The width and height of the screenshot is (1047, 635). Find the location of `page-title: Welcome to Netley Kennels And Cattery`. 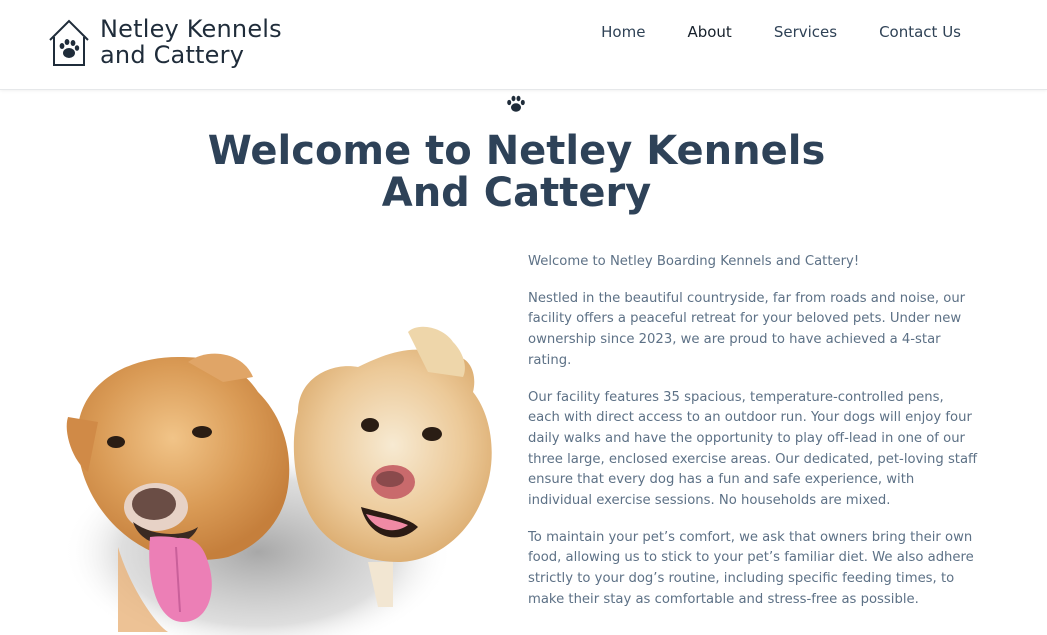

page-title: Welcome to Netley Kennels And Cattery is located at coordinates (516, 172).